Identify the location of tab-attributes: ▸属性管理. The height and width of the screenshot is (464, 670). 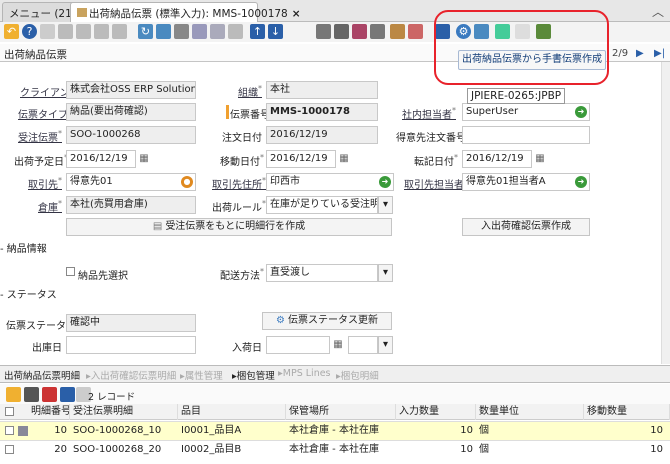
(201, 375).